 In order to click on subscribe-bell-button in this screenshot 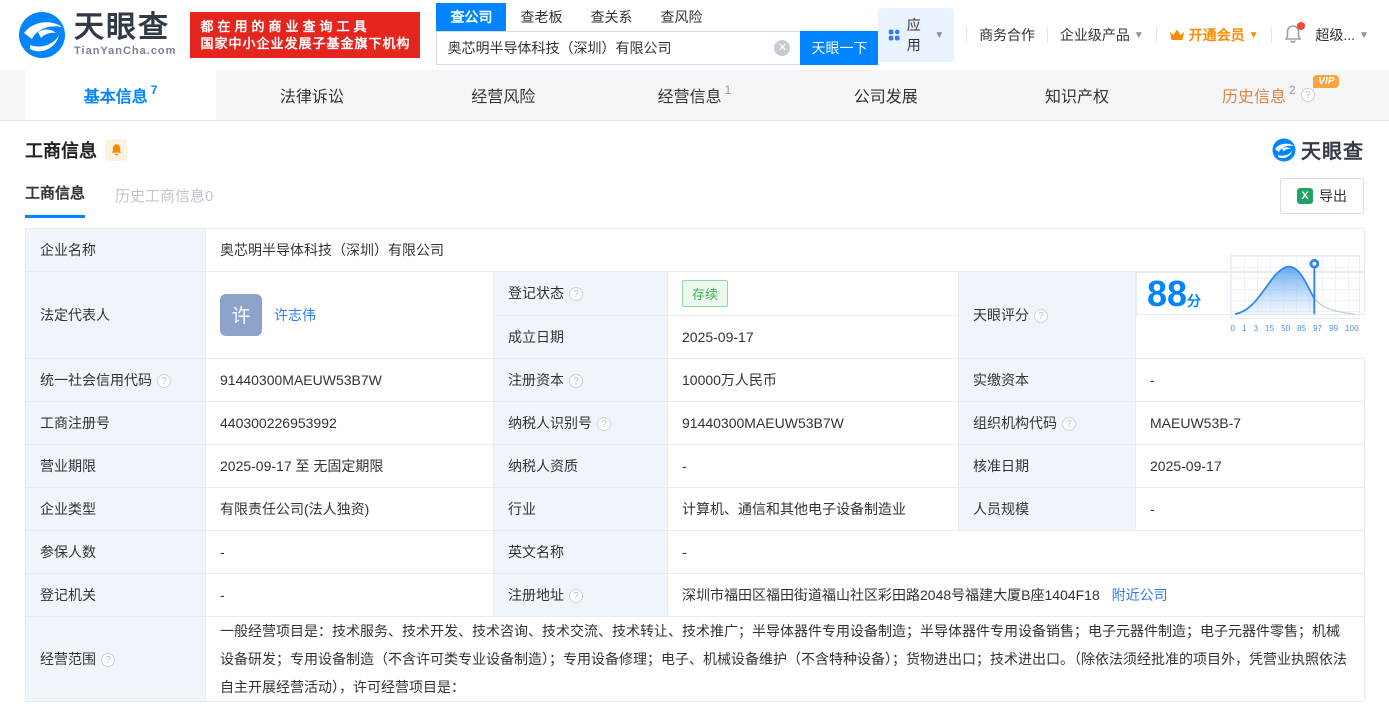, I will do `click(116, 149)`.